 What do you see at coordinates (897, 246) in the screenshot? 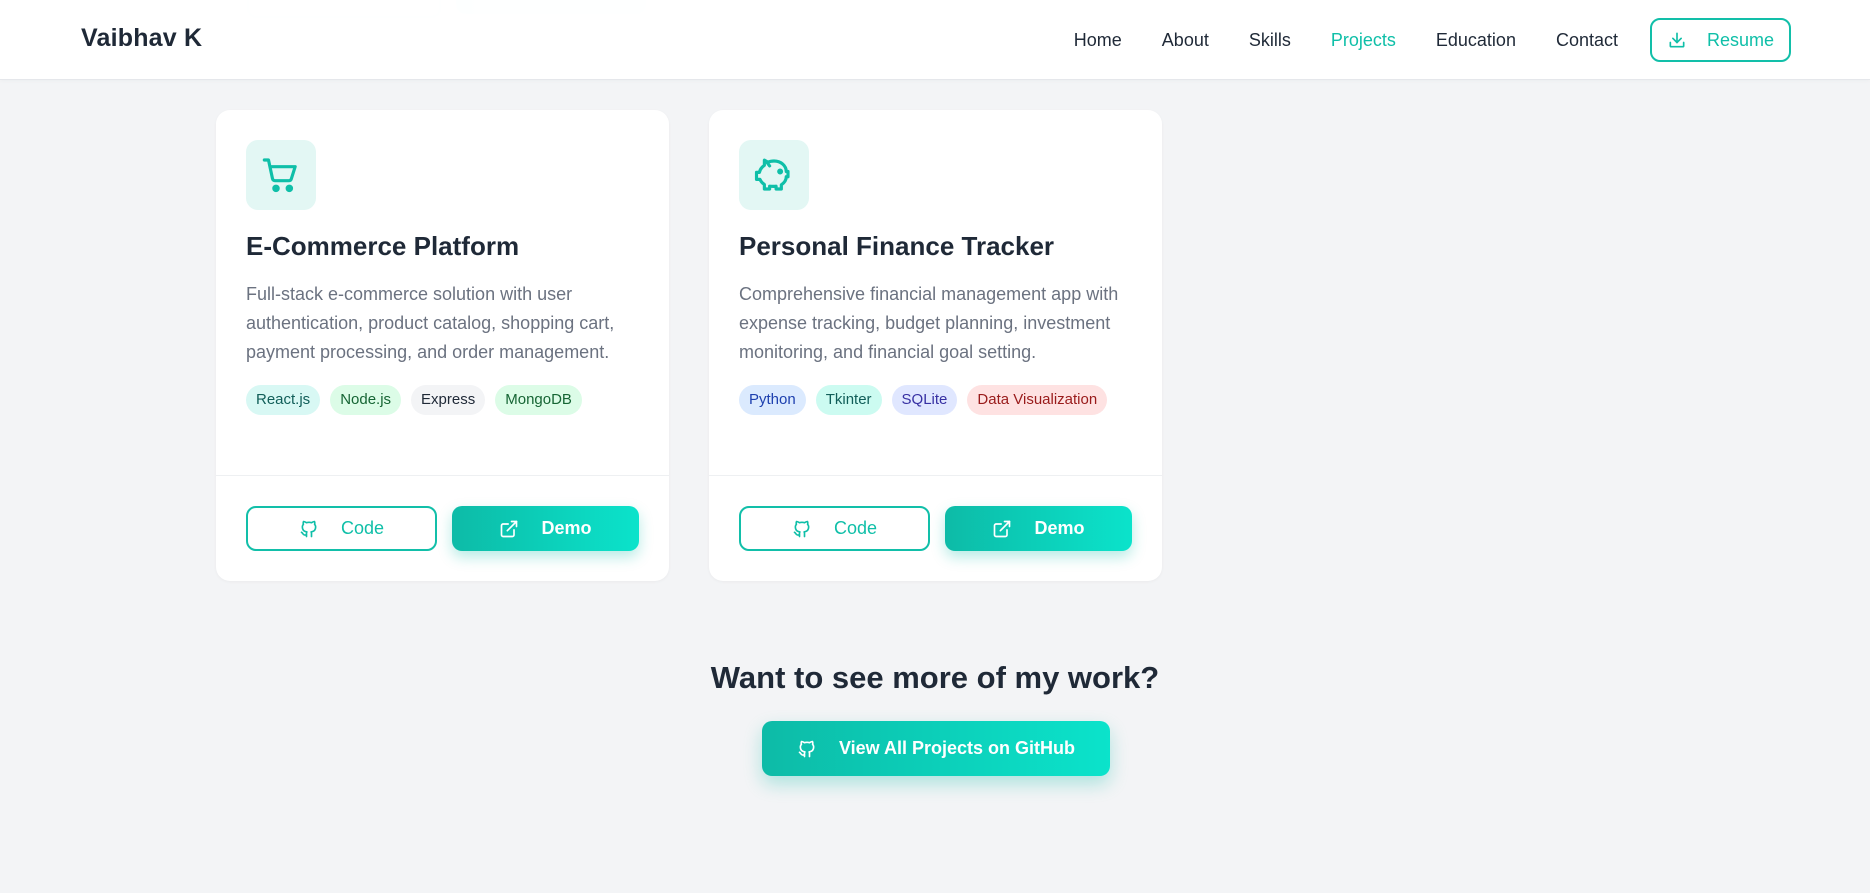
I see `project-title: Personal Finance Tracker` at bounding box center [897, 246].